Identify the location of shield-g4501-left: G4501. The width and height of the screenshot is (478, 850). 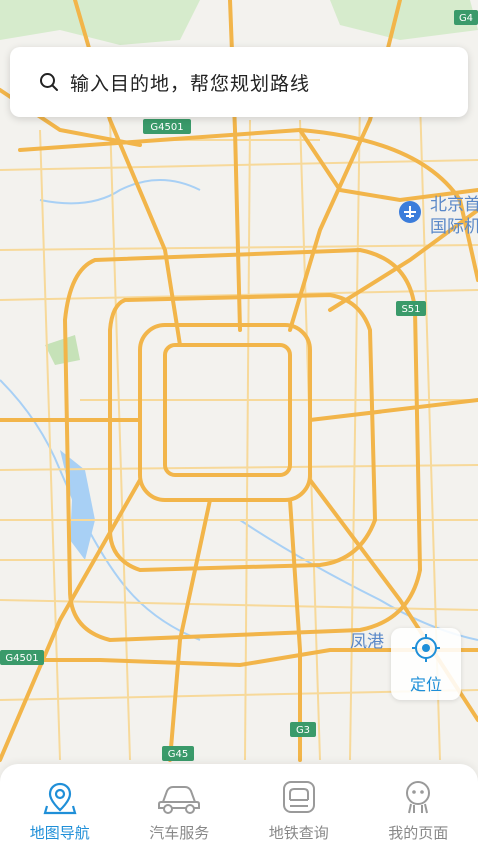
(21, 658).